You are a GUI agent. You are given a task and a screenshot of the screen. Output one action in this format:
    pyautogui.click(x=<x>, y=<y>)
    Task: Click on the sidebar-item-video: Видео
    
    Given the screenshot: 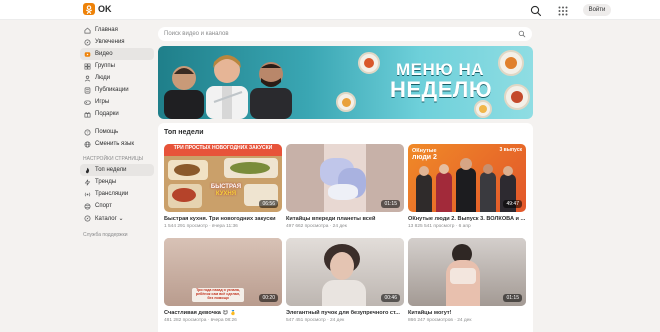 What is the action you would take?
    pyautogui.click(x=117, y=54)
    